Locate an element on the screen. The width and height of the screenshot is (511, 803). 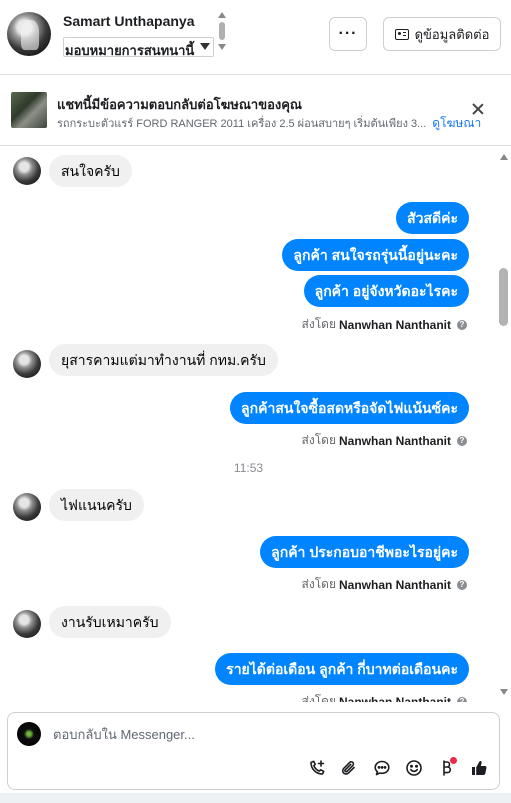
ad-banner-title: แชทนี้มีข้อความตอบกลับต่อโฆษณาของคุณ is located at coordinates (179, 104).